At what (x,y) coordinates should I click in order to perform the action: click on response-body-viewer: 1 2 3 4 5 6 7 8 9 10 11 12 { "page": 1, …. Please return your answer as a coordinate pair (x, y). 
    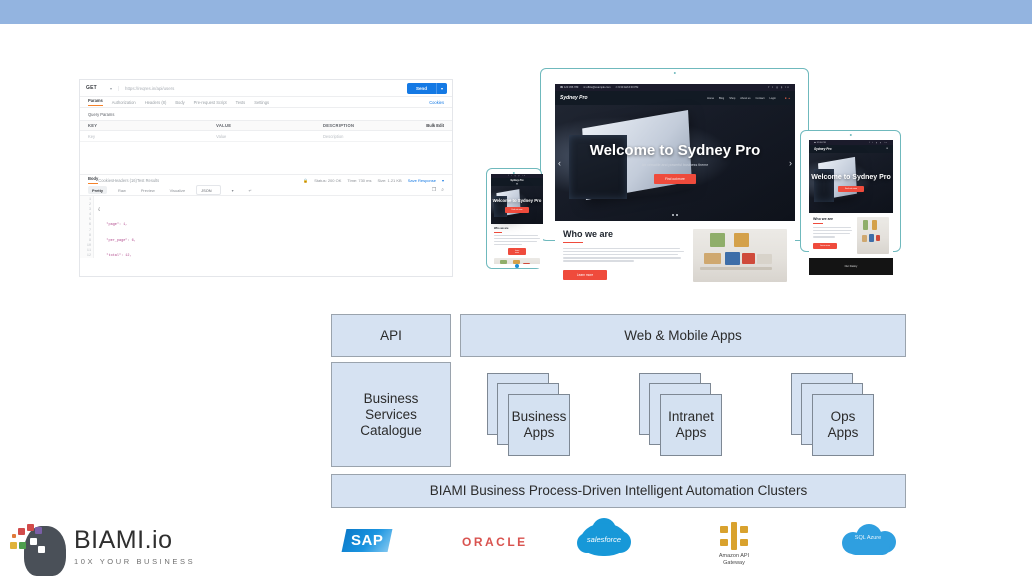
    Looking at the image, I should click on (266, 227).